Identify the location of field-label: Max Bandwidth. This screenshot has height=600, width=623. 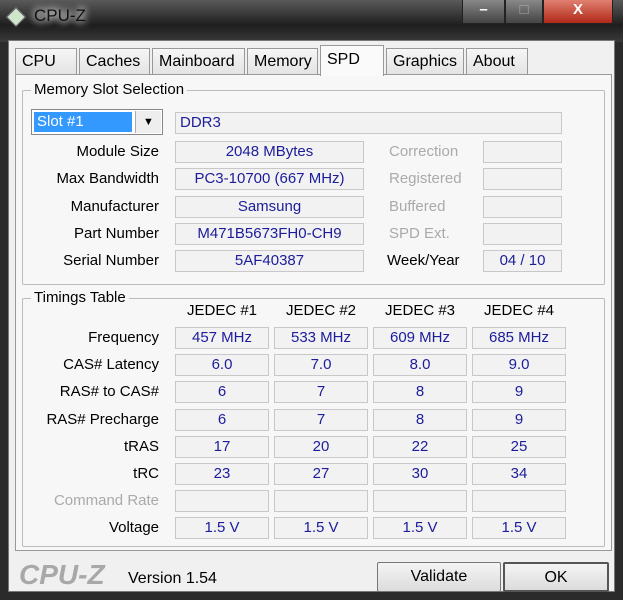
(107, 179).